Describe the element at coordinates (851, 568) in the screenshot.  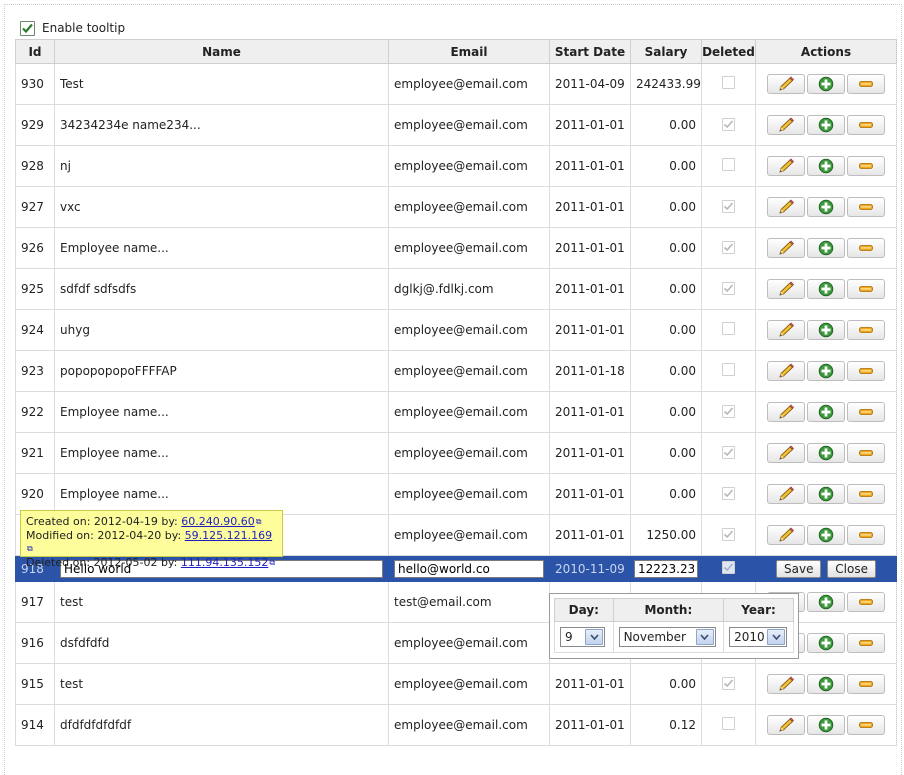
I see `close-button: Close` at that location.